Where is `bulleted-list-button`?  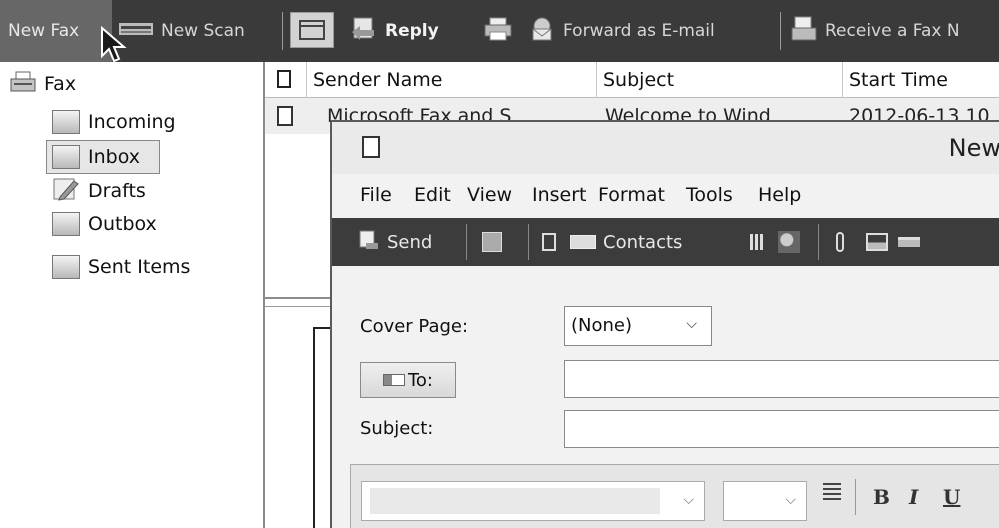
bulleted-list-button is located at coordinates (835, 495).